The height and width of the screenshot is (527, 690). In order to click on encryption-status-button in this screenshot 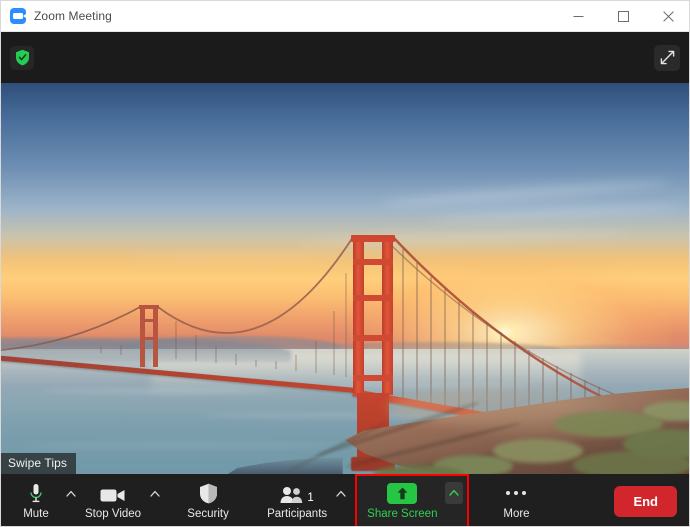, I will do `click(22, 57)`.